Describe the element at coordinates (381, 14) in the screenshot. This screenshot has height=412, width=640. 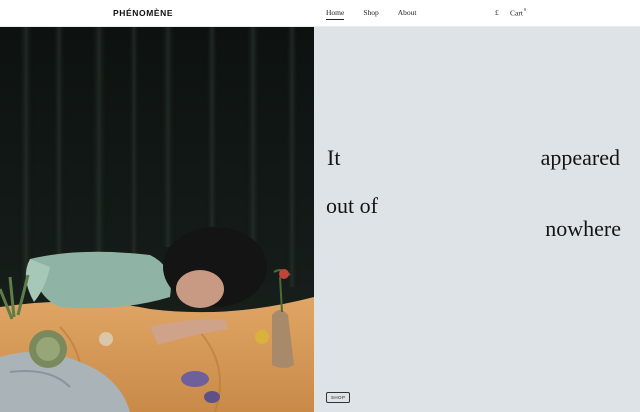
I see `main-nav: Home Shop About` at that location.